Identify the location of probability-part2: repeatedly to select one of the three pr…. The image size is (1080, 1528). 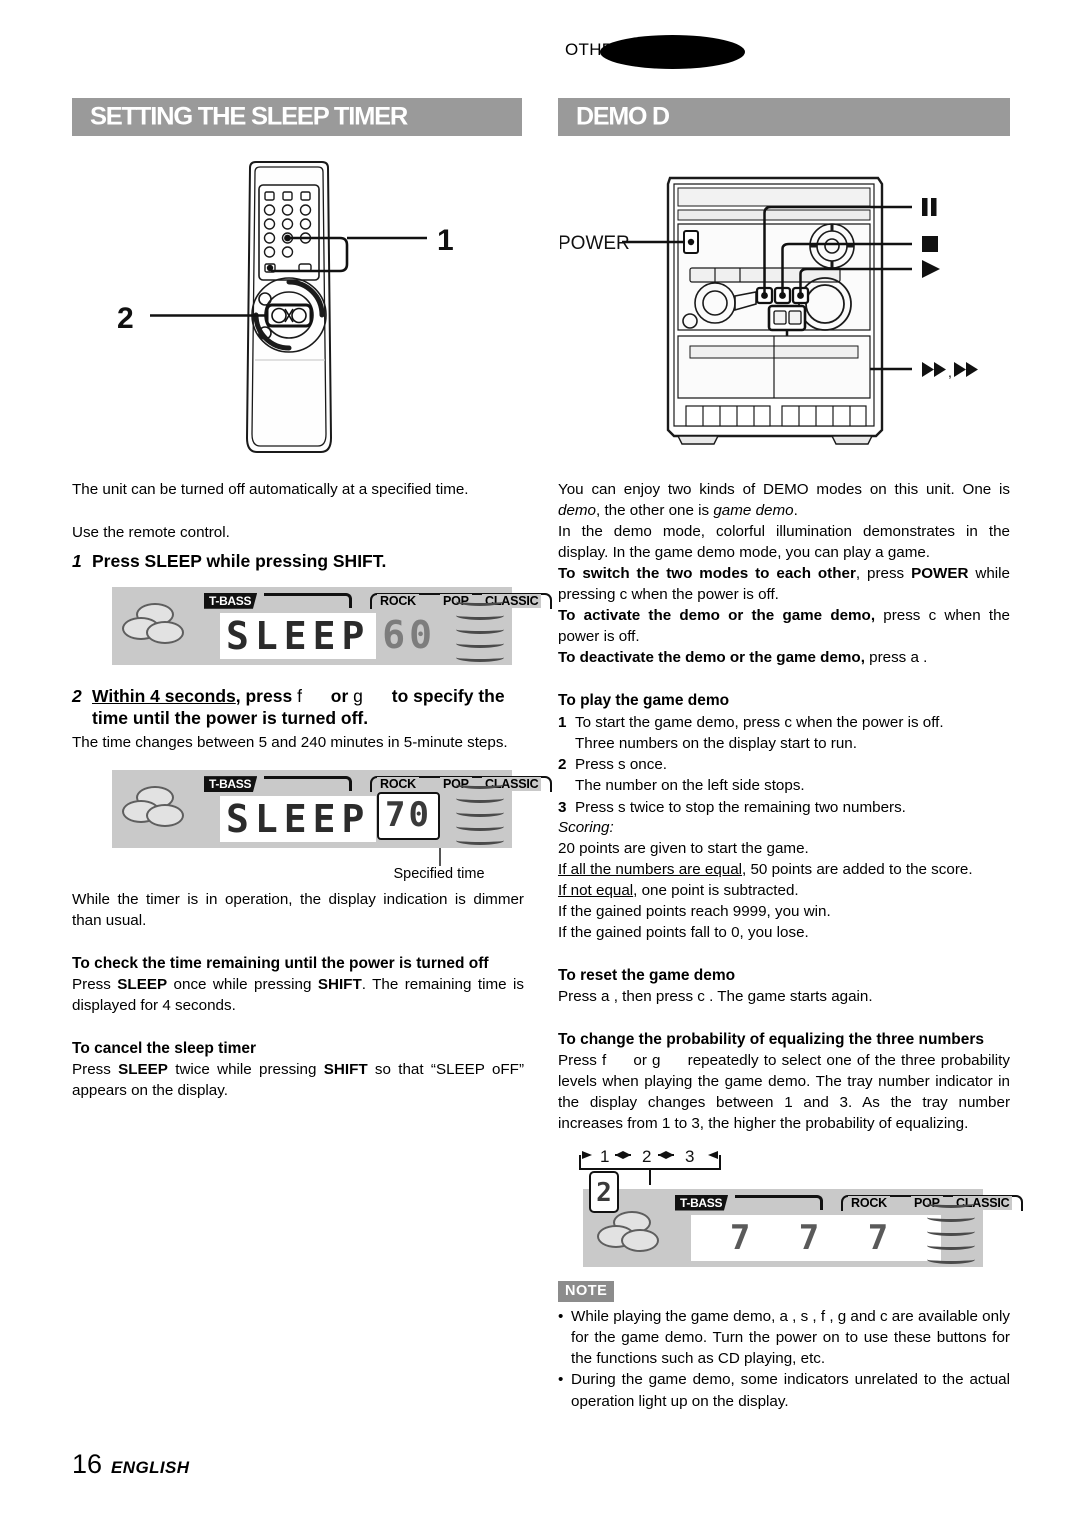
(784, 1091).